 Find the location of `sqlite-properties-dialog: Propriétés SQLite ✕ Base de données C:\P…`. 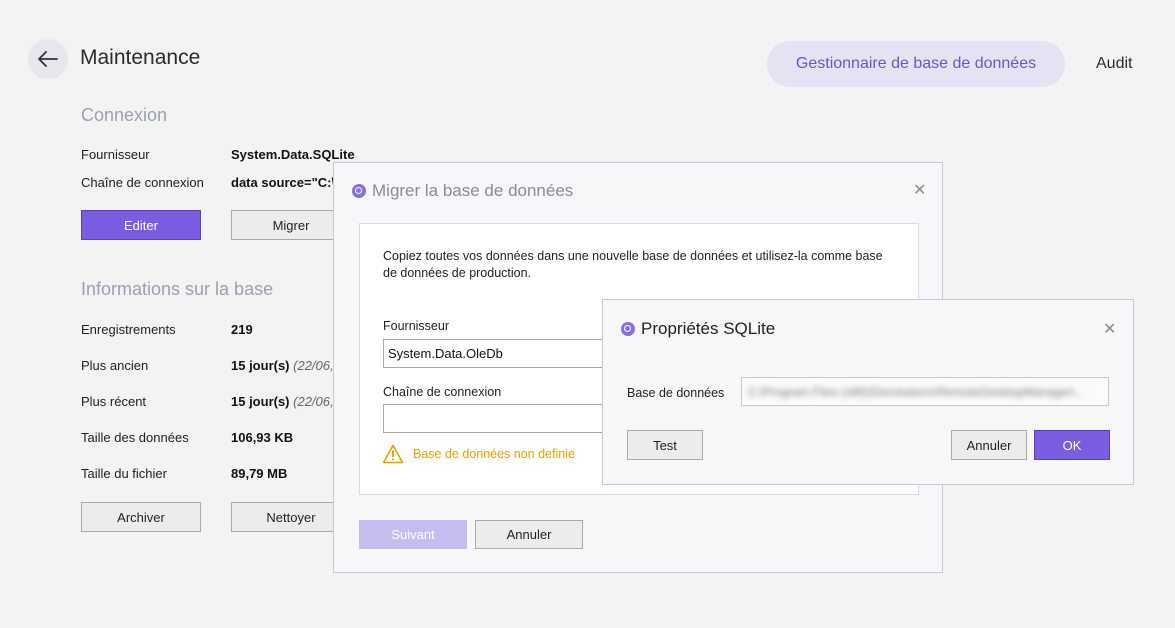

sqlite-properties-dialog: Propriétés SQLite ✕ Base de données C:\P… is located at coordinates (868, 392).